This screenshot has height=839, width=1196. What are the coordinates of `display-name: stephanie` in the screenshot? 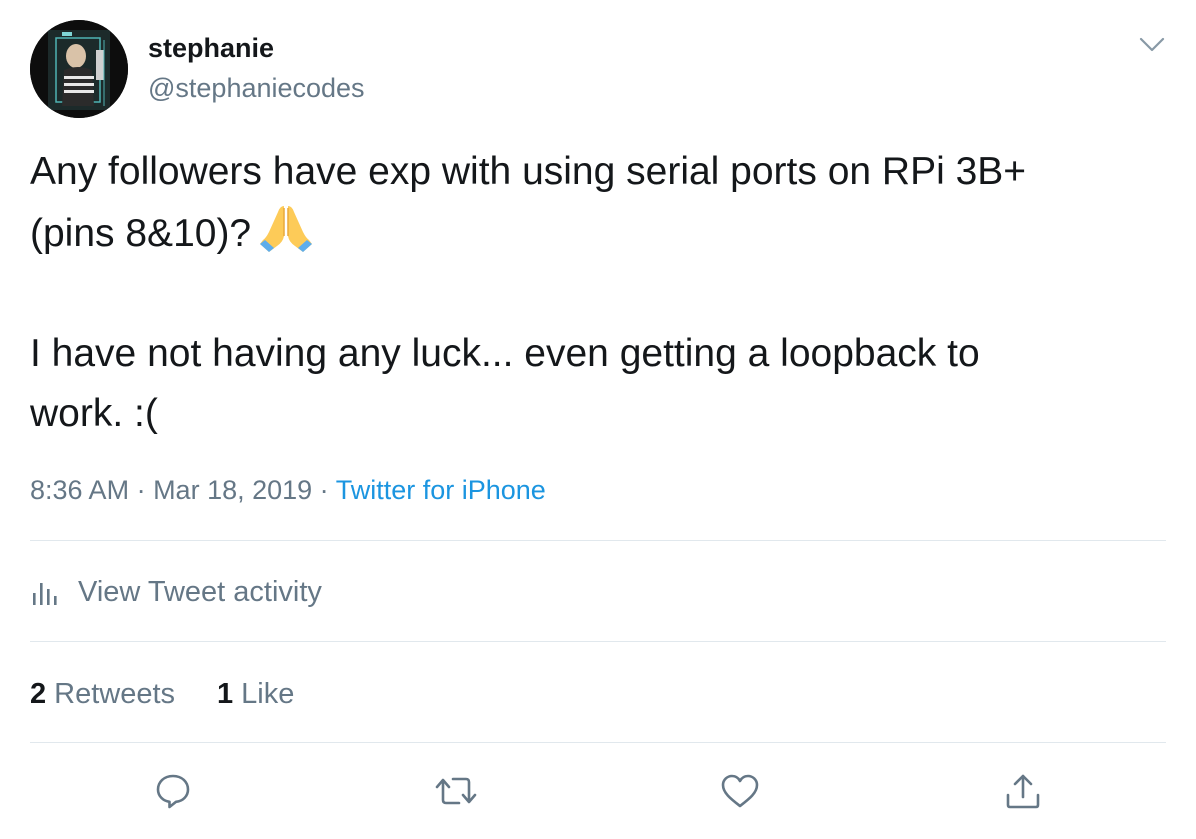 It's located at (211, 48).